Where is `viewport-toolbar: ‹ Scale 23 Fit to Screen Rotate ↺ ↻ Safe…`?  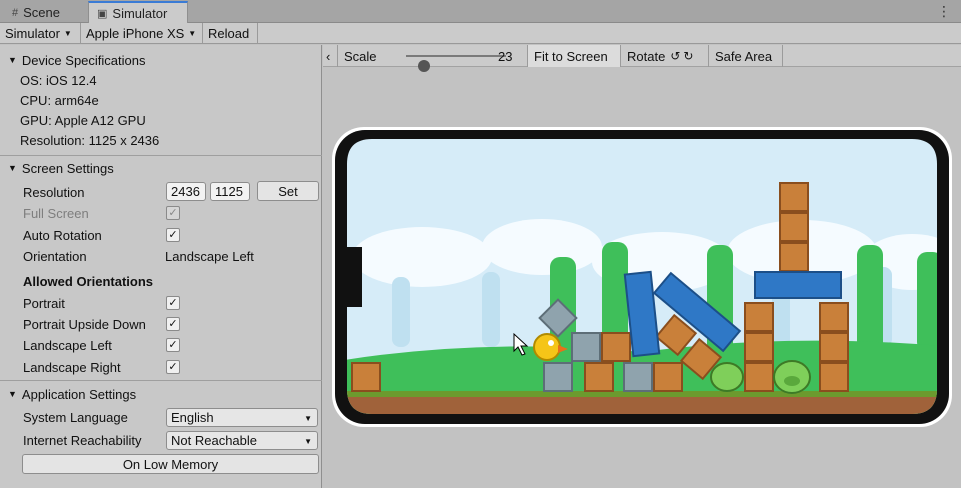 viewport-toolbar: ‹ Scale 23 Fit to Screen Rotate ↺ ↻ Safe… is located at coordinates (642, 58).